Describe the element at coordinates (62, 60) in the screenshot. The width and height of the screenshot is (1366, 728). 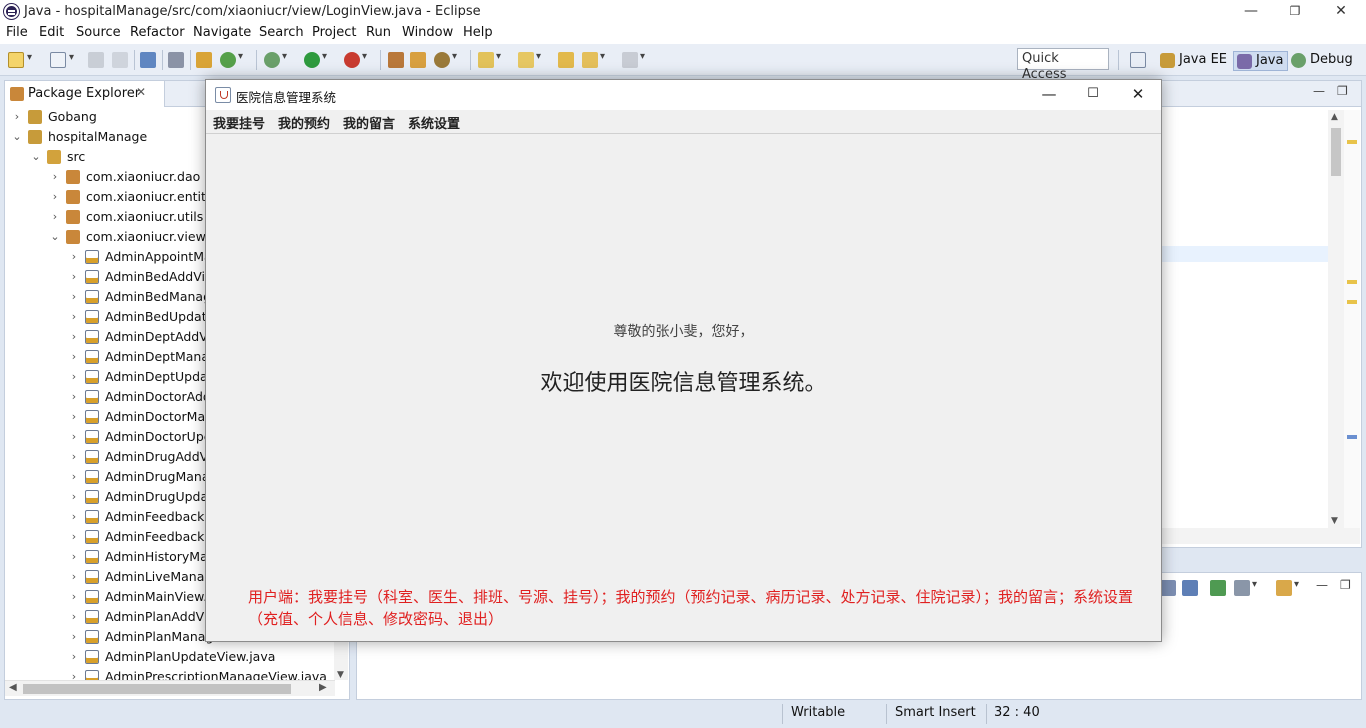
I see `new-wizard-icon` at that location.